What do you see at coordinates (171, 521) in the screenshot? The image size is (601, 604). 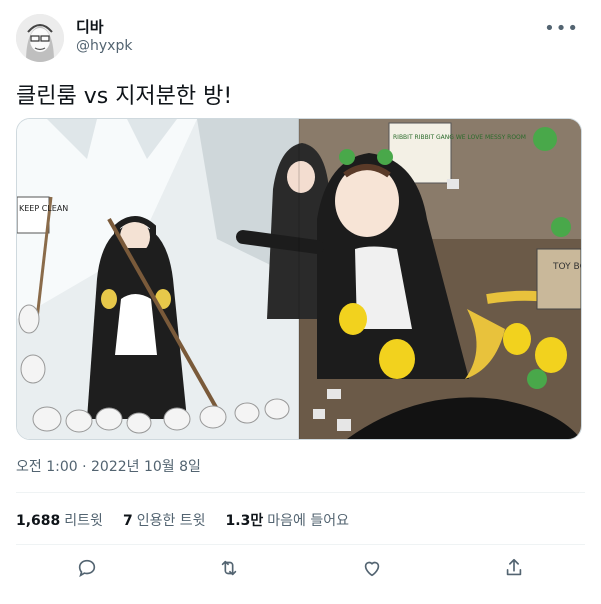 I see `quotes-label: 인용한 트윗` at bounding box center [171, 521].